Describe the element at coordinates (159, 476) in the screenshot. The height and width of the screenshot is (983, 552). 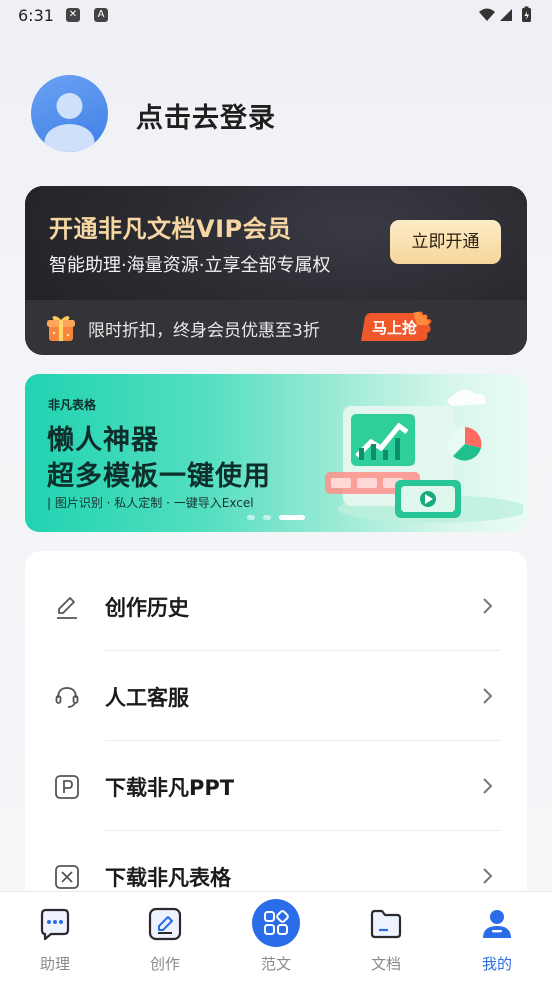
I see `banner-headline-2: 超多模板一键使用` at that location.